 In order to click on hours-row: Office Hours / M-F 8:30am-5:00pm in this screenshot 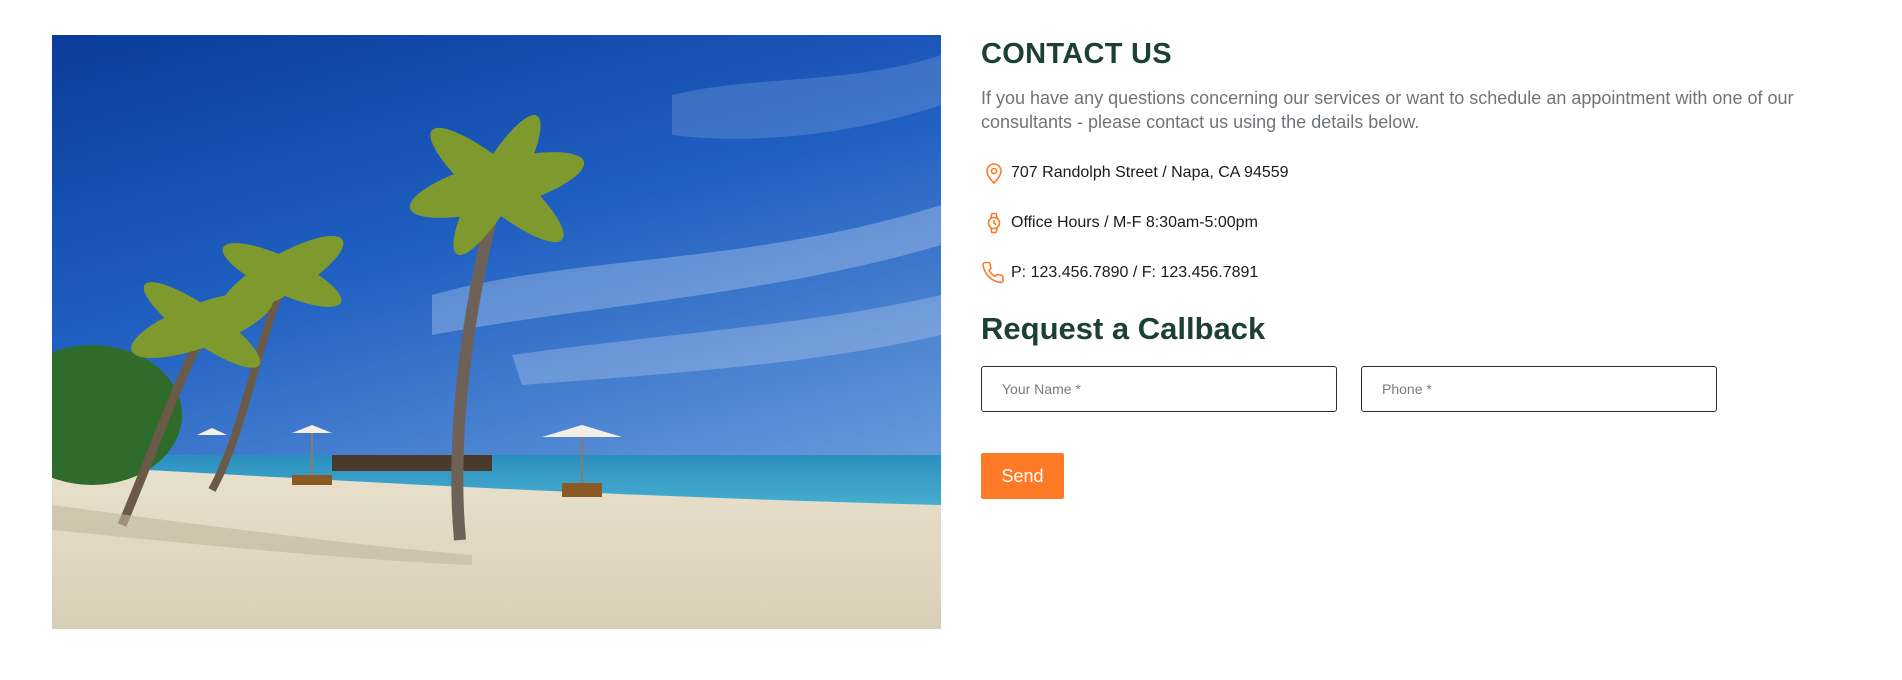, I will do `click(1421, 223)`.